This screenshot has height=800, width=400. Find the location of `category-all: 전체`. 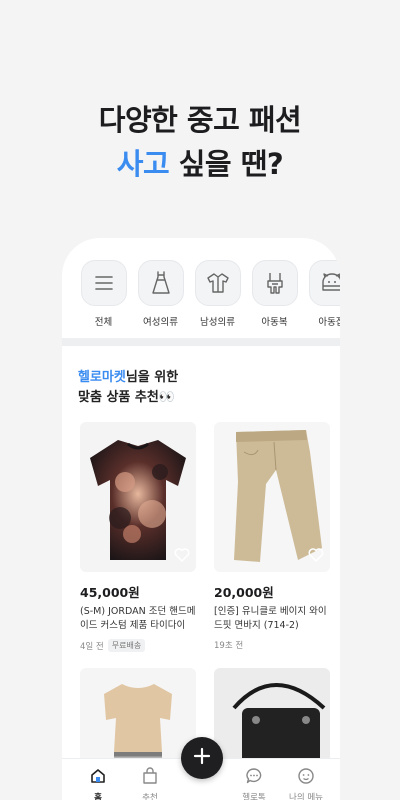

category-all: 전체 is located at coordinates (103, 294).